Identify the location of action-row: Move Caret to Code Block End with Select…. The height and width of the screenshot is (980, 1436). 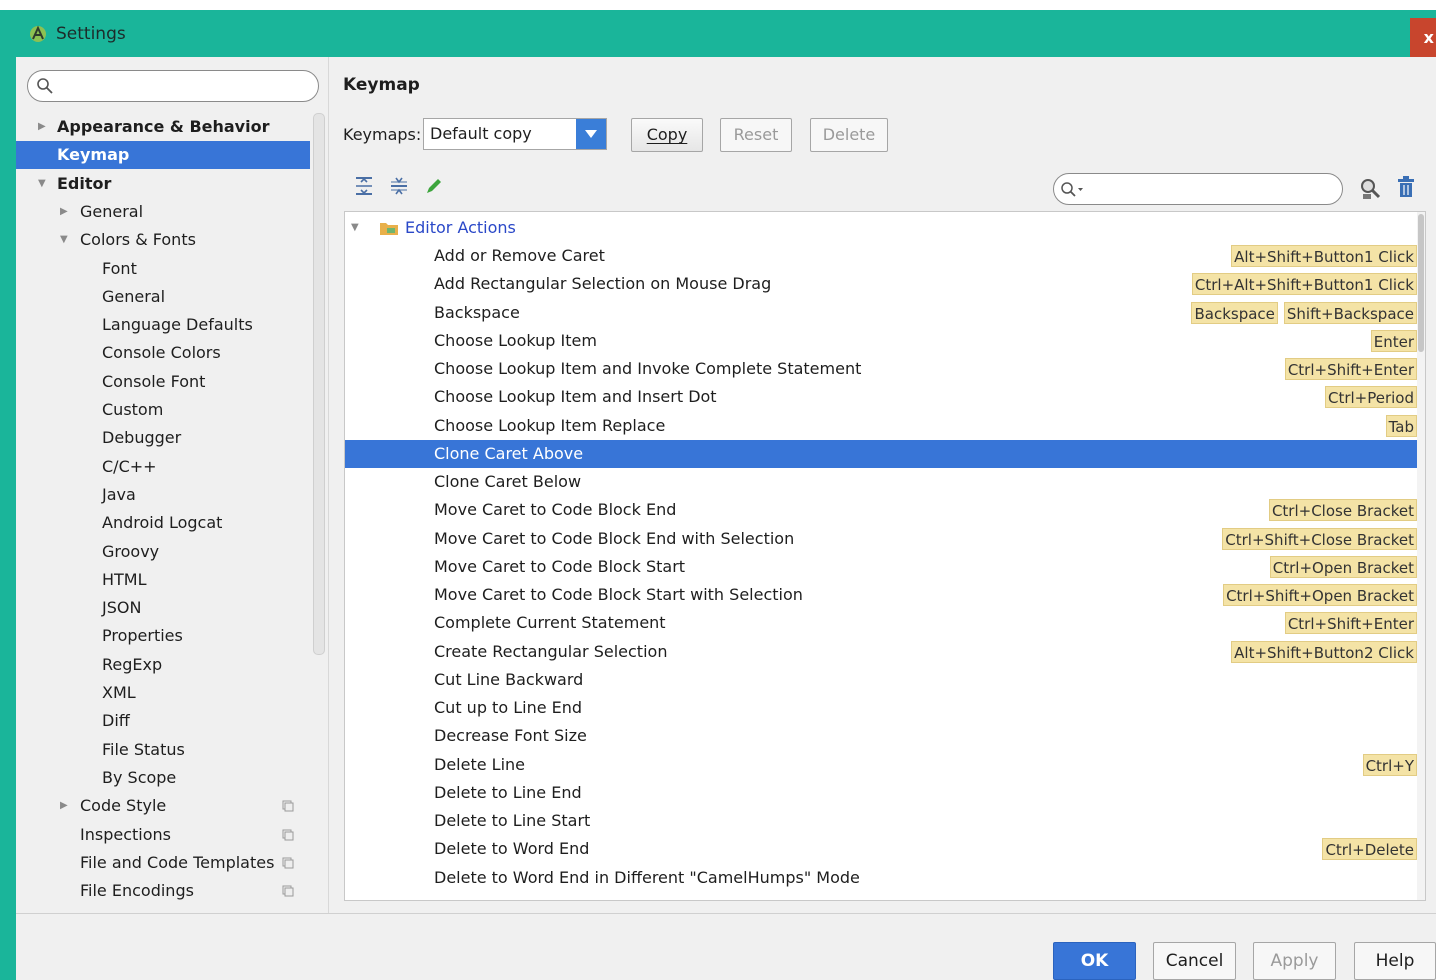
(884, 539).